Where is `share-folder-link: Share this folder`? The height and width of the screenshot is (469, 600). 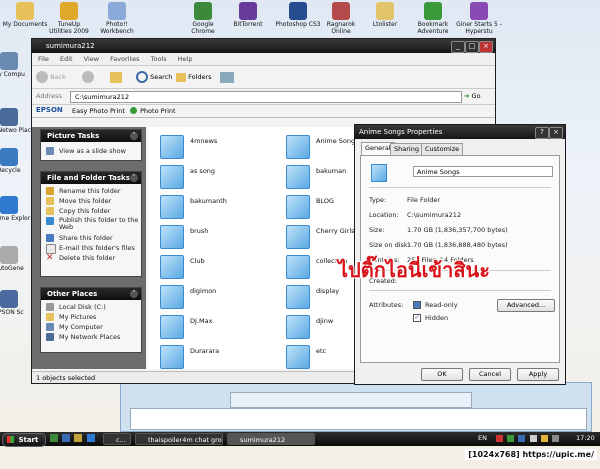 share-folder-link: Share this folder is located at coordinates (91, 238).